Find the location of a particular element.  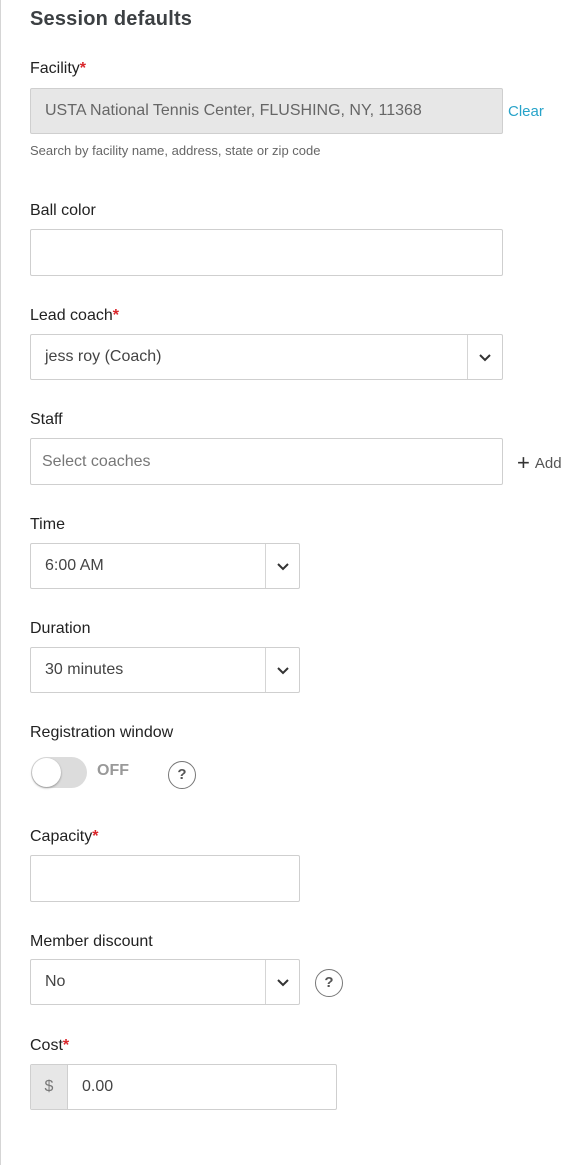

staff-label: Staff is located at coordinates (46, 419).